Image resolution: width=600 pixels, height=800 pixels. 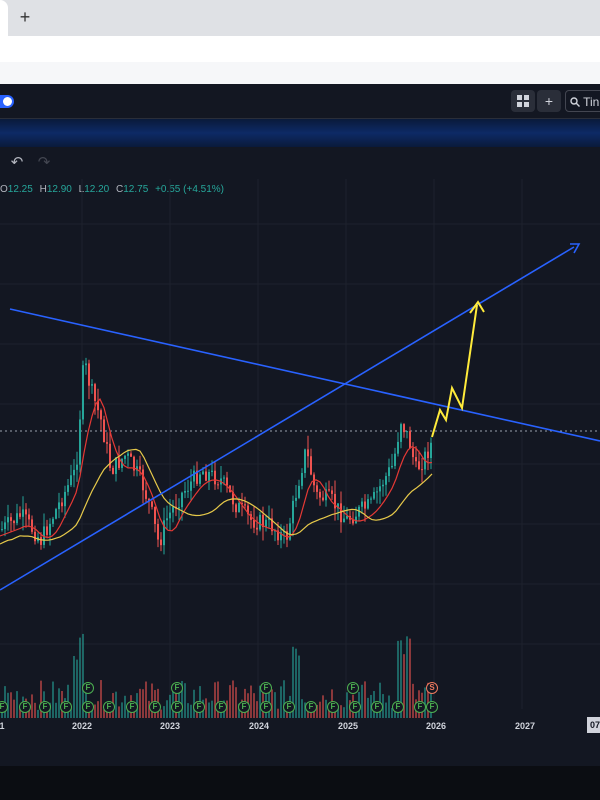 I want to click on bottom-panel, so click(x=300, y=783).